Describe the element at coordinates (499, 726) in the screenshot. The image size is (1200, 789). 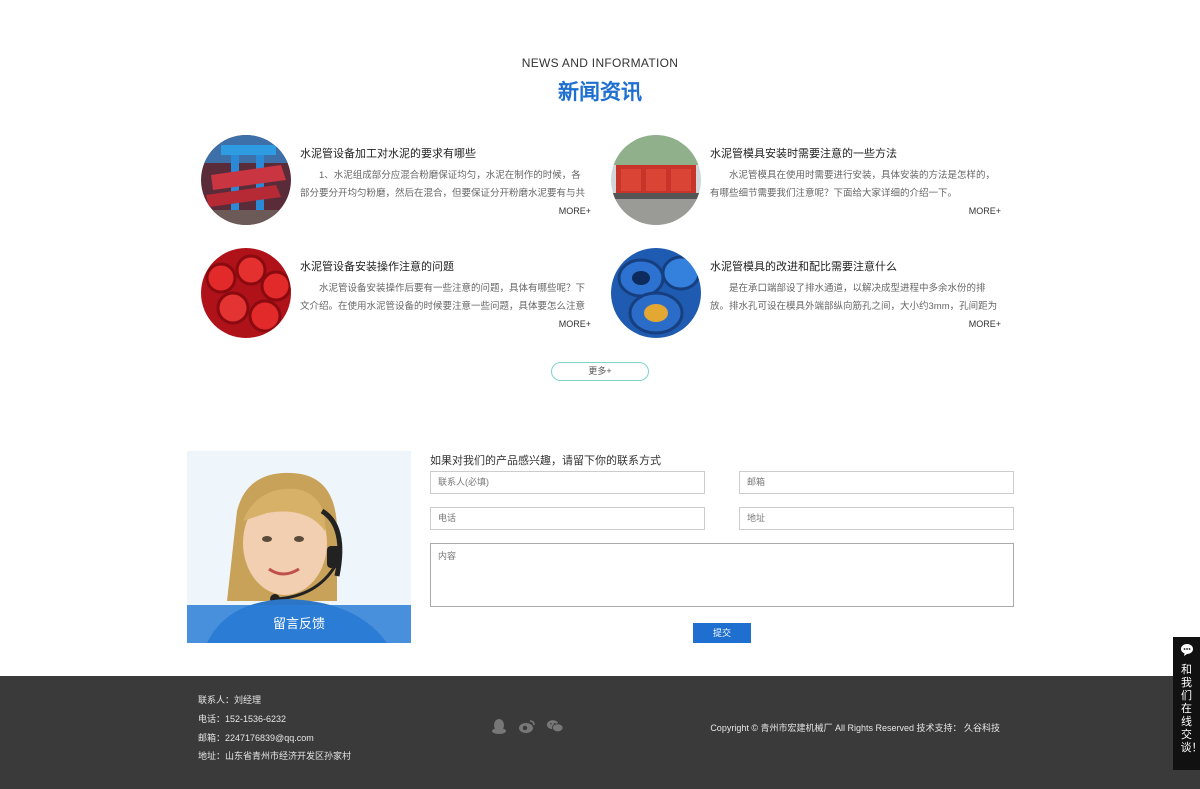
I see `qq-icon` at that location.